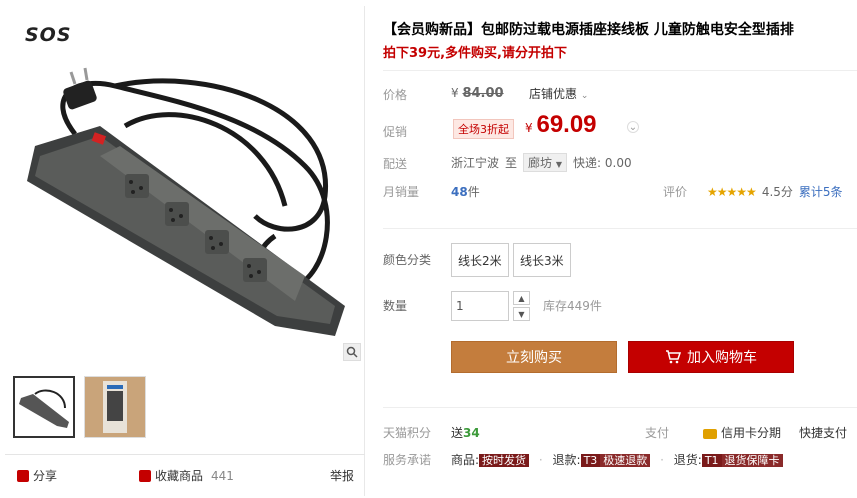 The height and width of the screenshot is (498, 857). What do you see at coordinates (504, 460) in the screenshot?
I see `goods-tag: 按时发货` at bounding box center [504, 460].